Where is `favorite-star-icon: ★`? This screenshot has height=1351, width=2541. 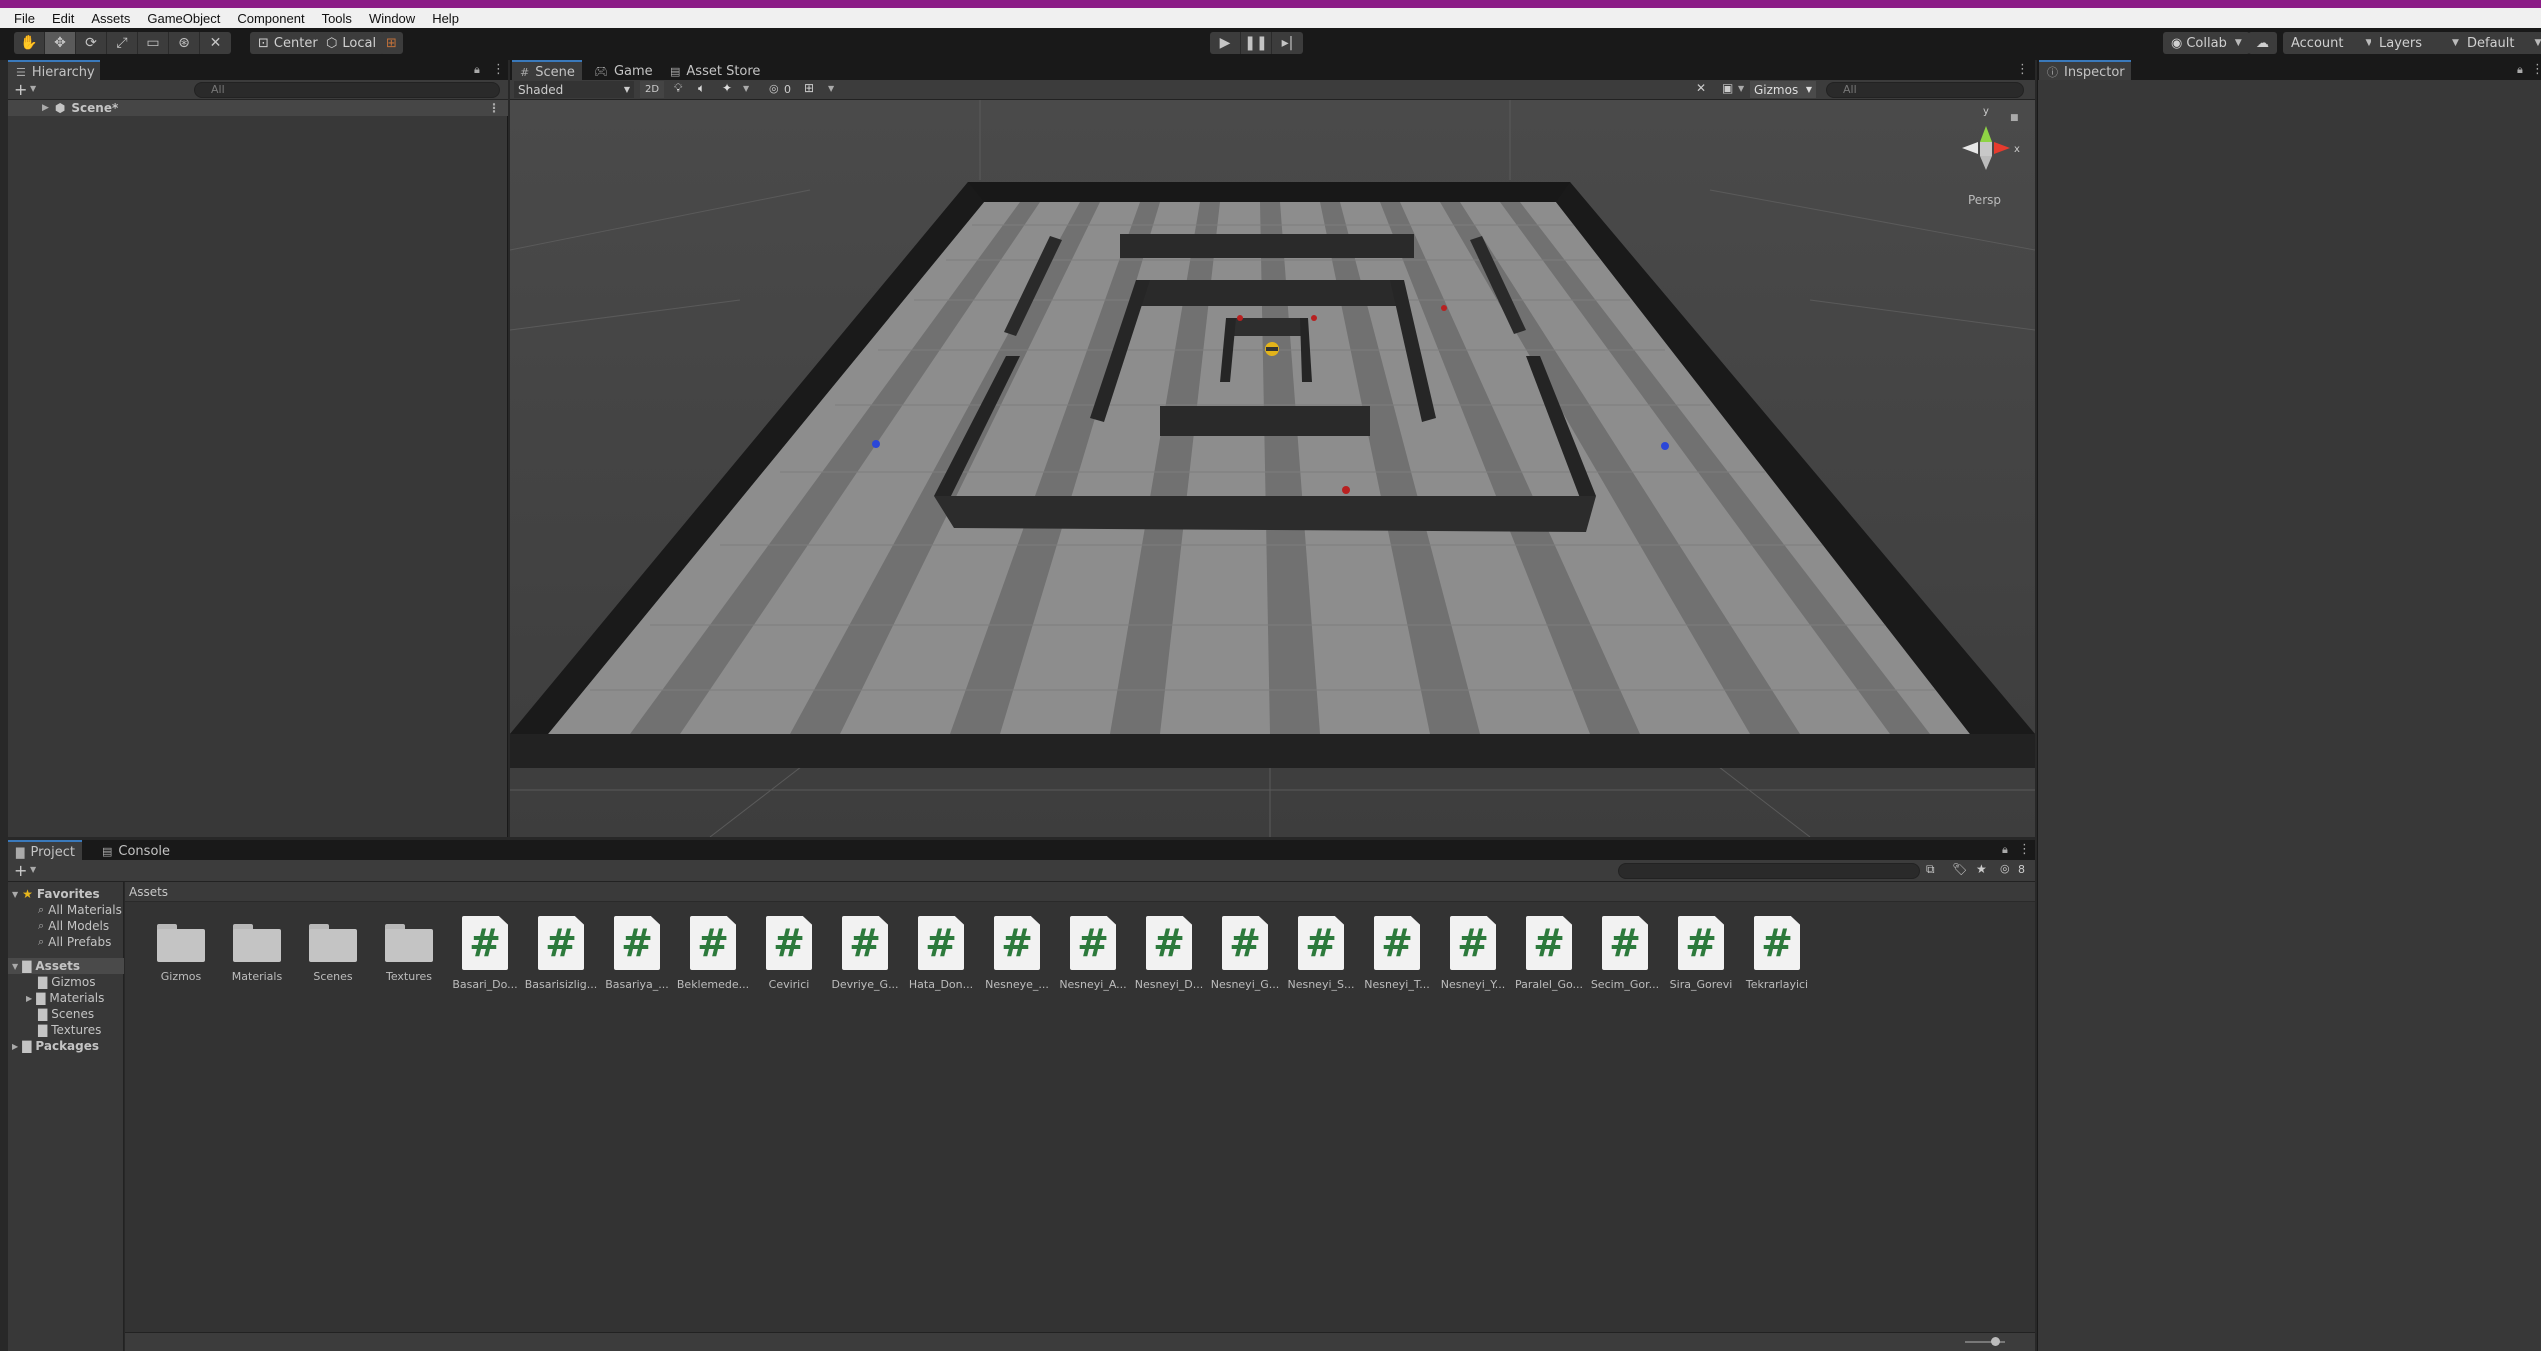
favorite-star-icon: ★ is located at coordinates (1981, 869).